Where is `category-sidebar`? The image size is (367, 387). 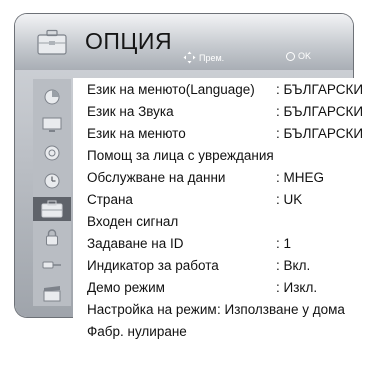 category-sidebar is located at coordinates (52, 192).